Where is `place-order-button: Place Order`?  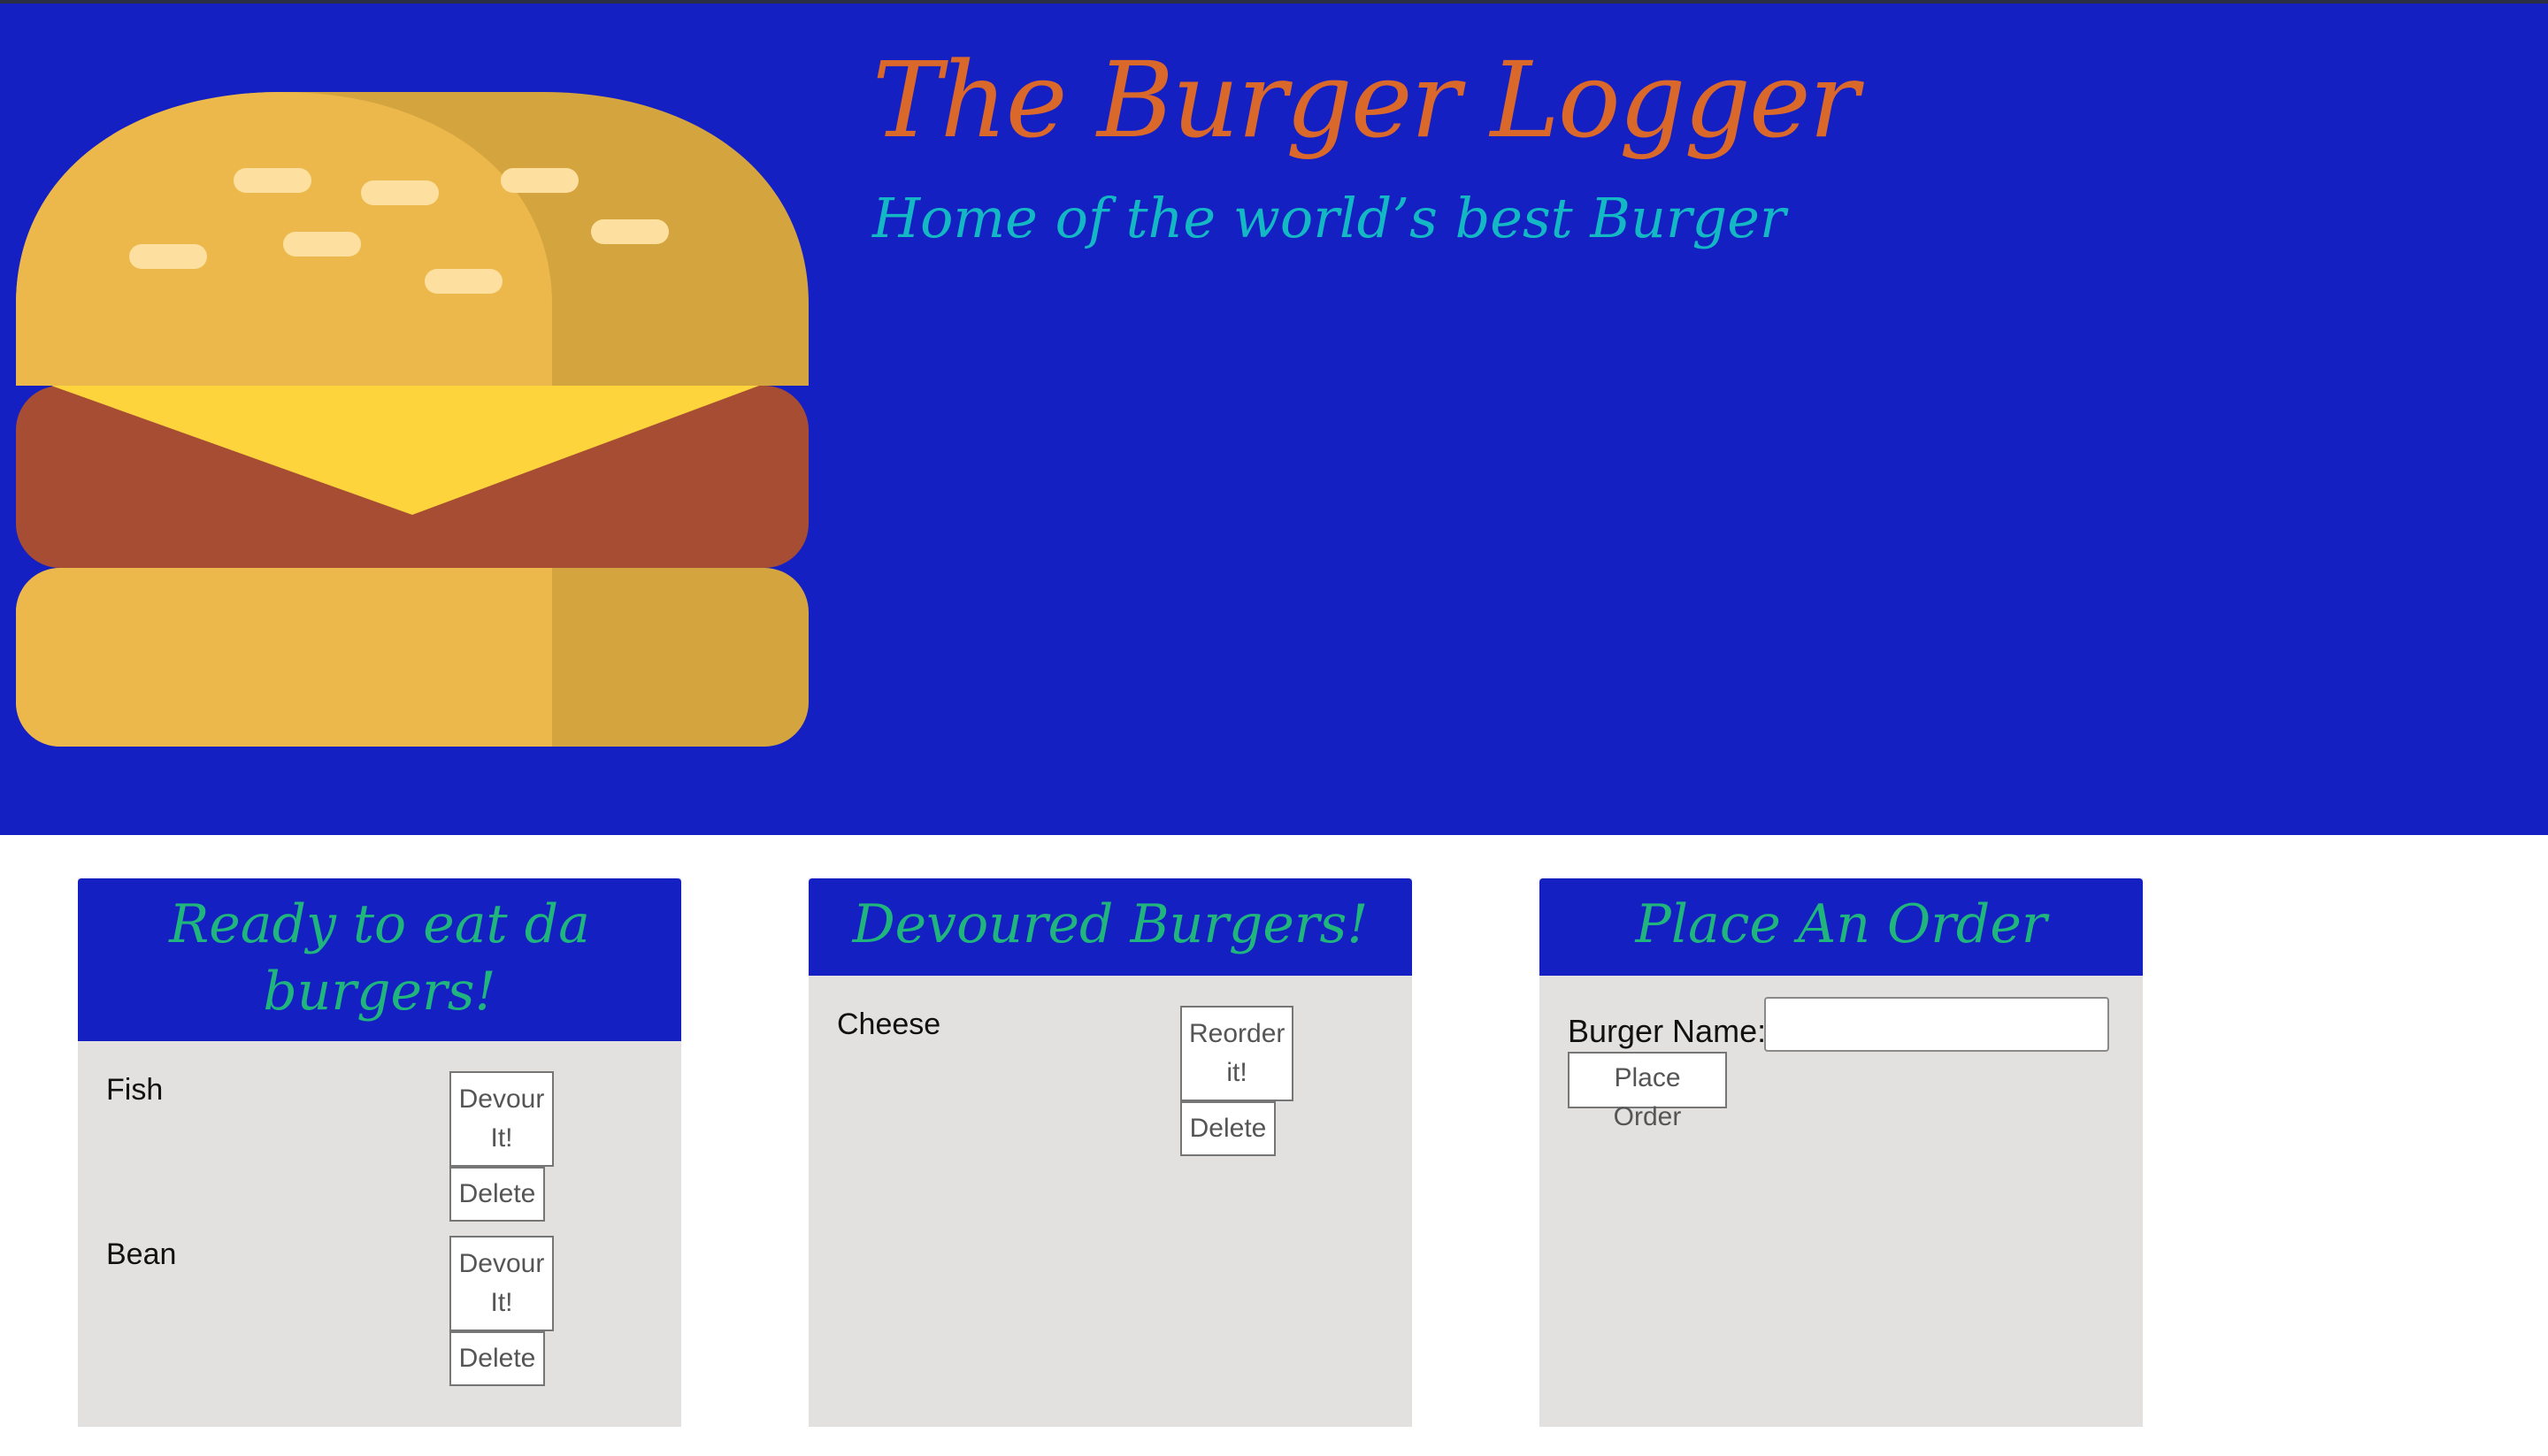 place-order-button: Place Order is located at coordinates (1647, 1091).